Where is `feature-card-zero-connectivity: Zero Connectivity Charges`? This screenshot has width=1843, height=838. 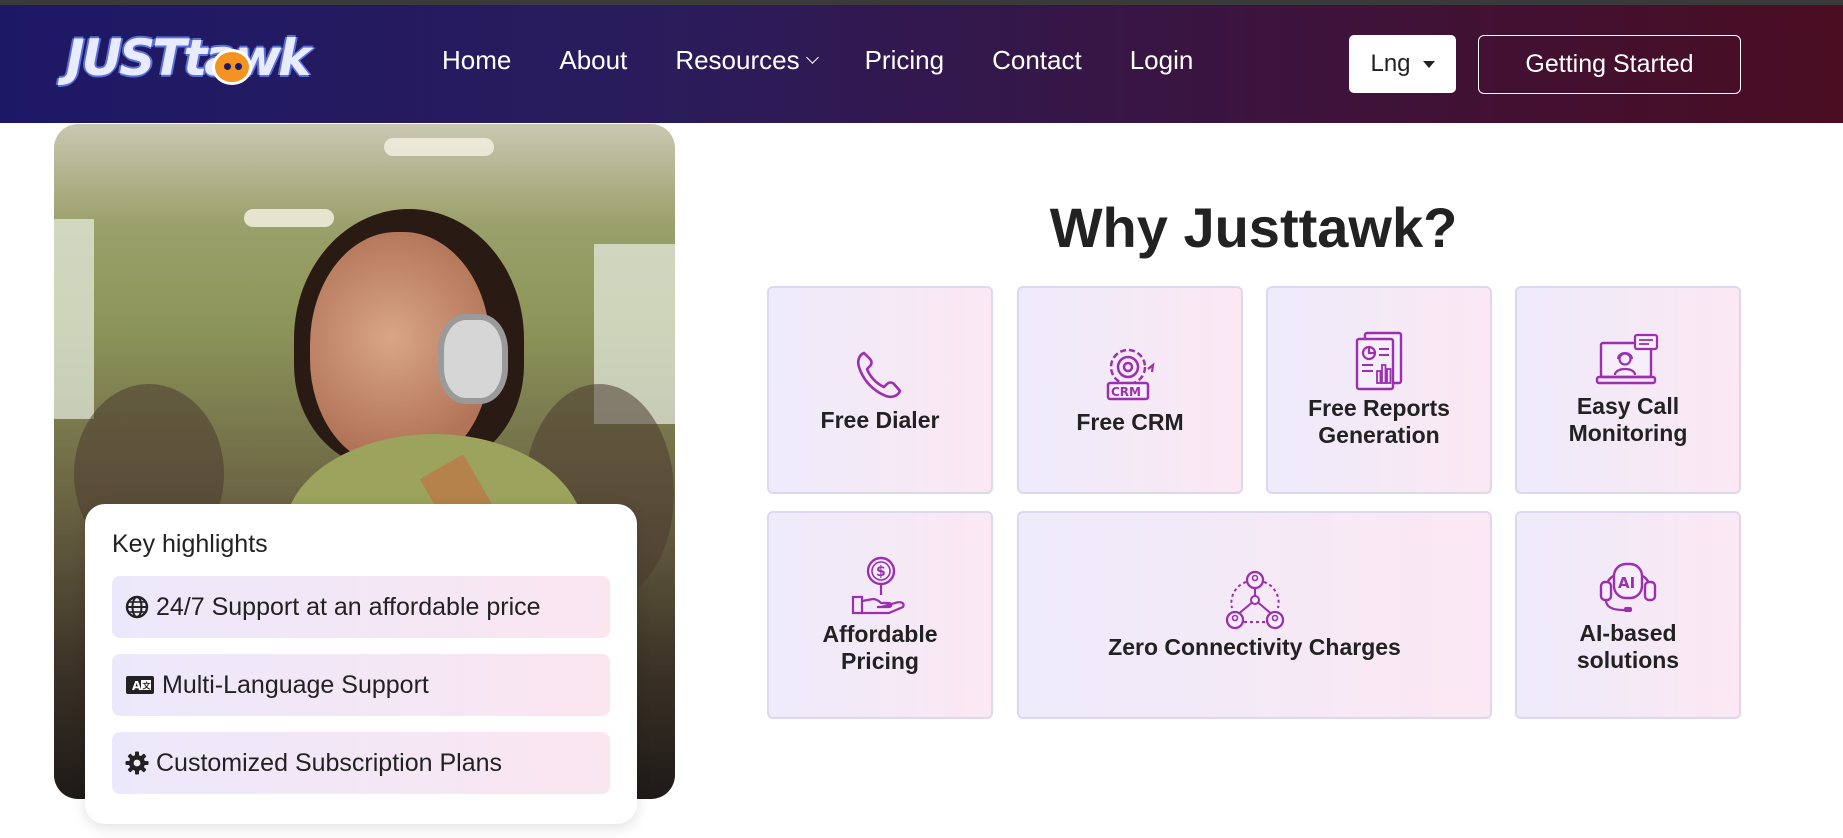 feature-card-zero-connectivity: Zero Connectivity Charges is located at coordinates (1254, 615).